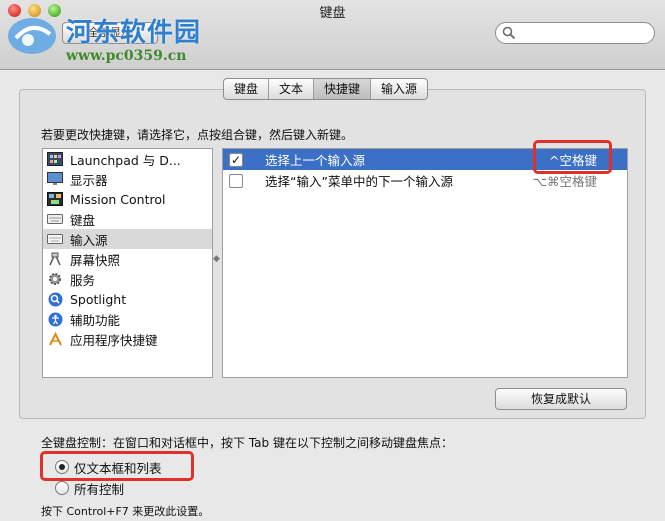 The height and width of the screenshot is (521, 665). What do you see at coordinates (62, 488) in the screenshot?
I see `radio-button` at bounding box center [62, 488].